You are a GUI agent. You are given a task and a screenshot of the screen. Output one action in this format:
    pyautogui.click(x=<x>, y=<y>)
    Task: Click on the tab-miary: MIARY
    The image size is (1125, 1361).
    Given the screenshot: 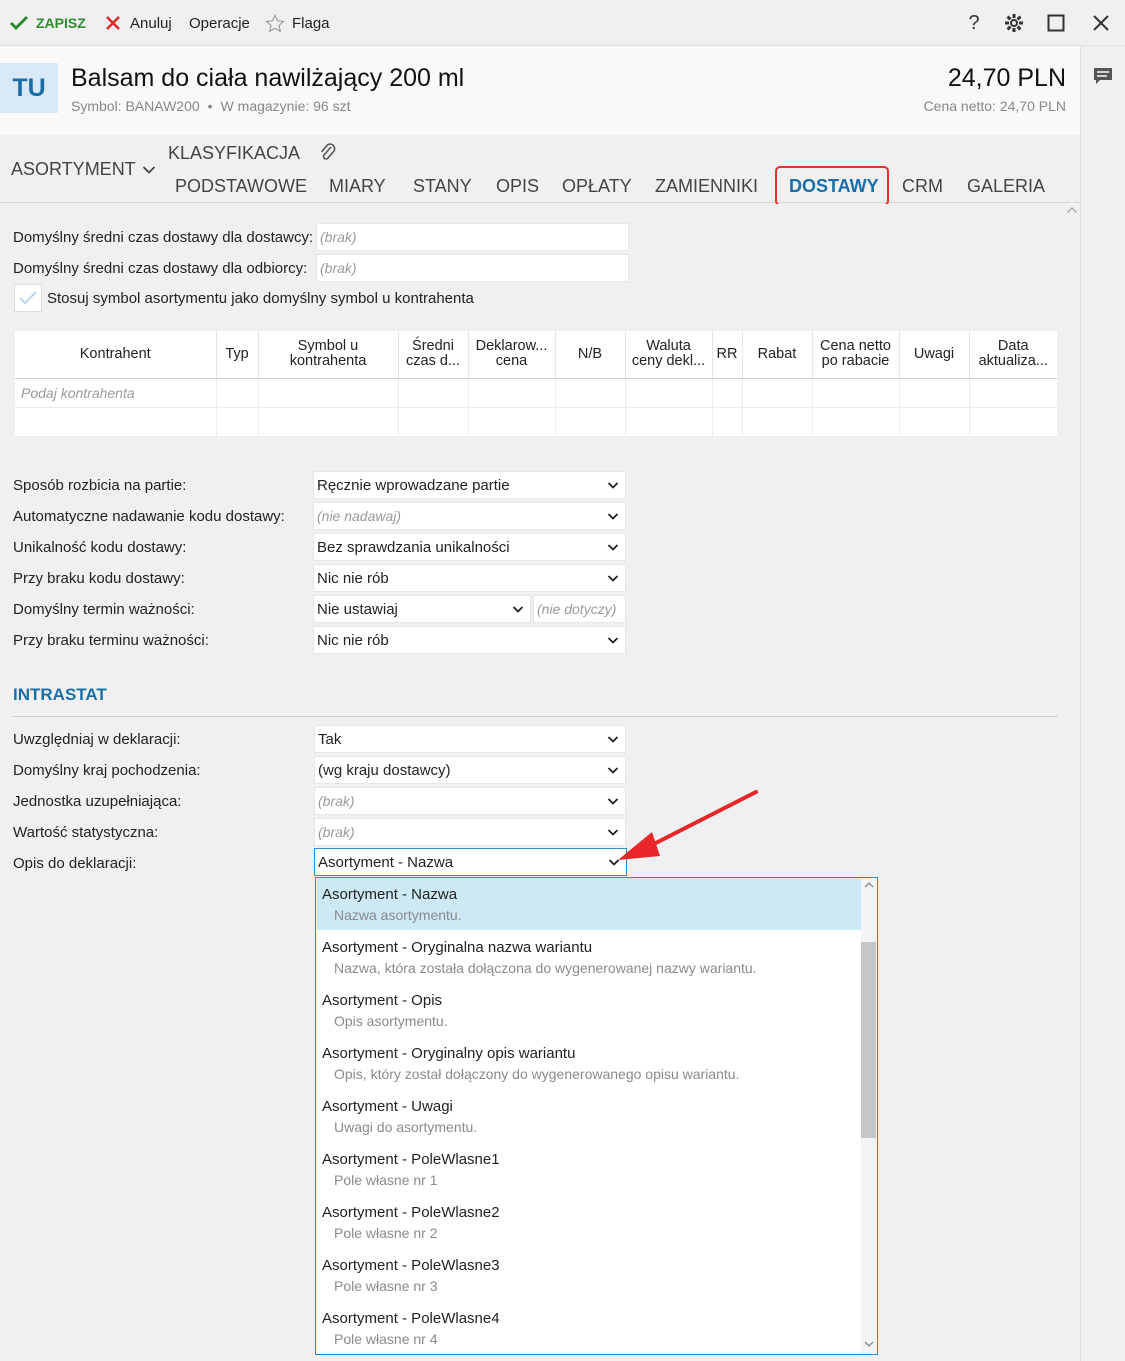 What is the action you would take?
    pyautogui.click(x=357, y=186)
    